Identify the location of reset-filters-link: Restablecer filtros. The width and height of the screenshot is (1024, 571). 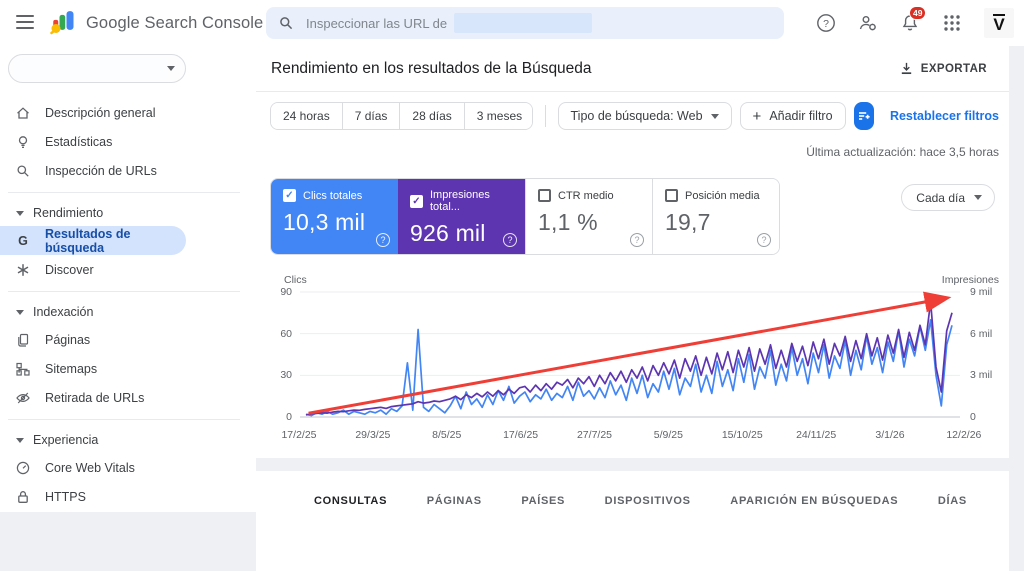
(944, 116).